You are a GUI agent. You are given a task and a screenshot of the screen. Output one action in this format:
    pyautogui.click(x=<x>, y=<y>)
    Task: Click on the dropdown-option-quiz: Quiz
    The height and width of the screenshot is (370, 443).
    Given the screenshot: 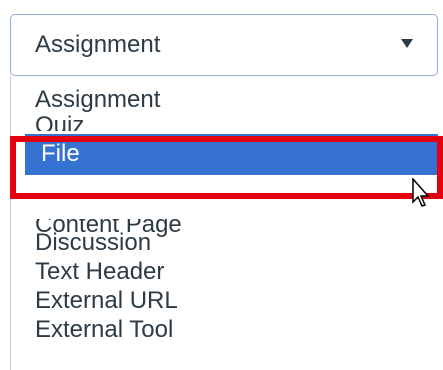 What is the action you would take?
    pyautogui.click(x=59, y=121)
    